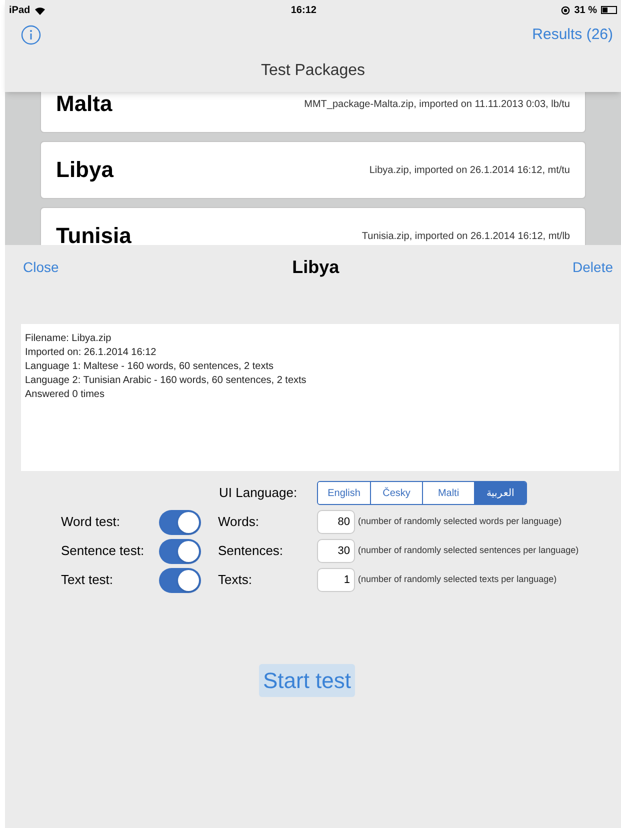 Image resolution: width=621 pixels, height=828 pixels. Describe the element at coordinates (313, 71) in the screenshot. I see `nav-title: Test Packages` at that location.